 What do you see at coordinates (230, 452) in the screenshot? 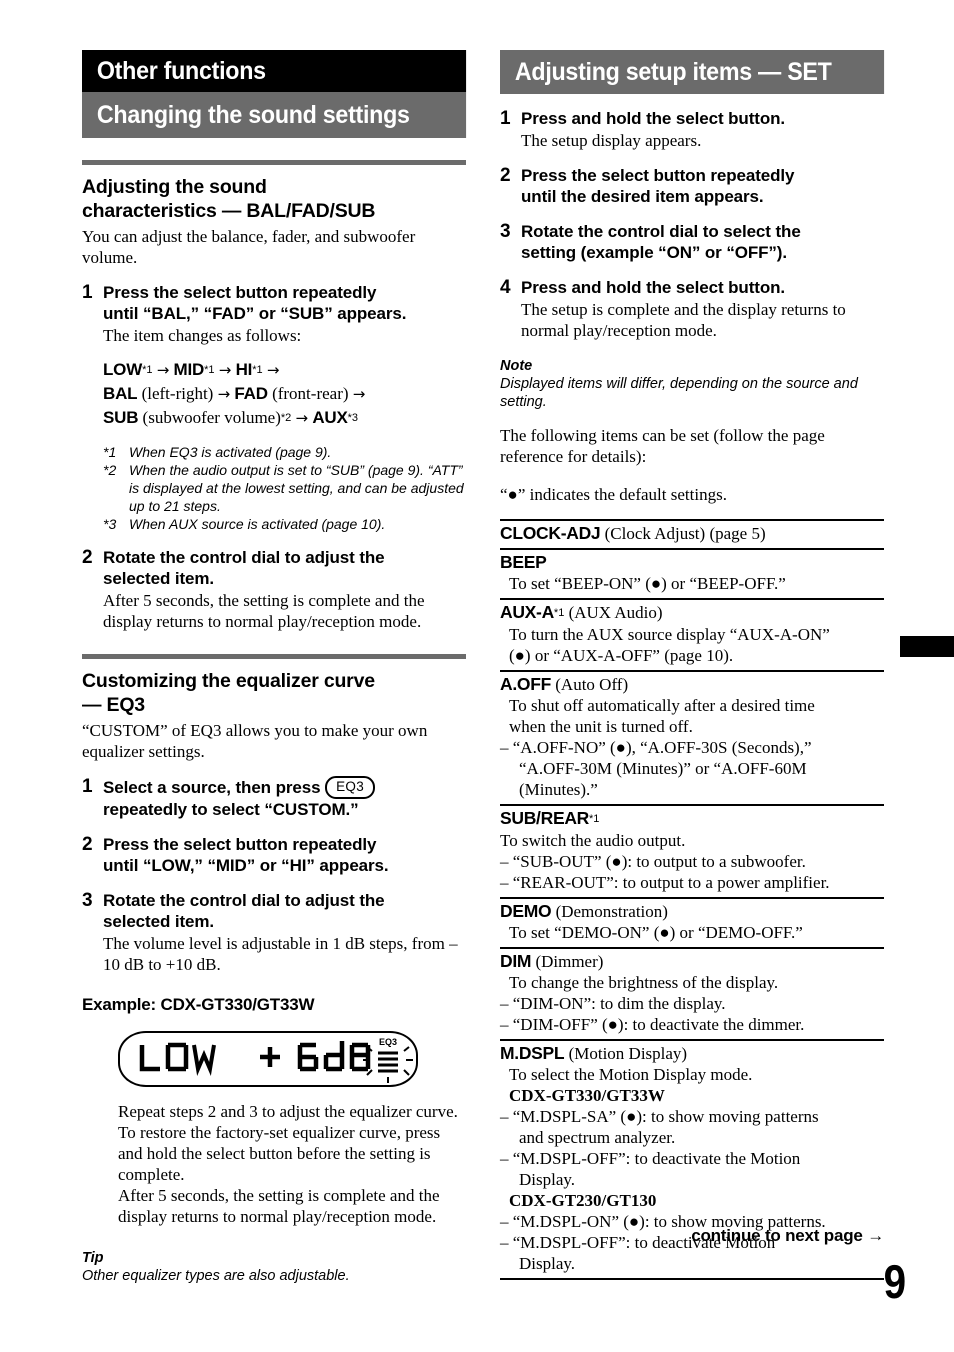
I see `footnote-text: When EQ3 is activated (page 9).` at bounding box center [230, 452].